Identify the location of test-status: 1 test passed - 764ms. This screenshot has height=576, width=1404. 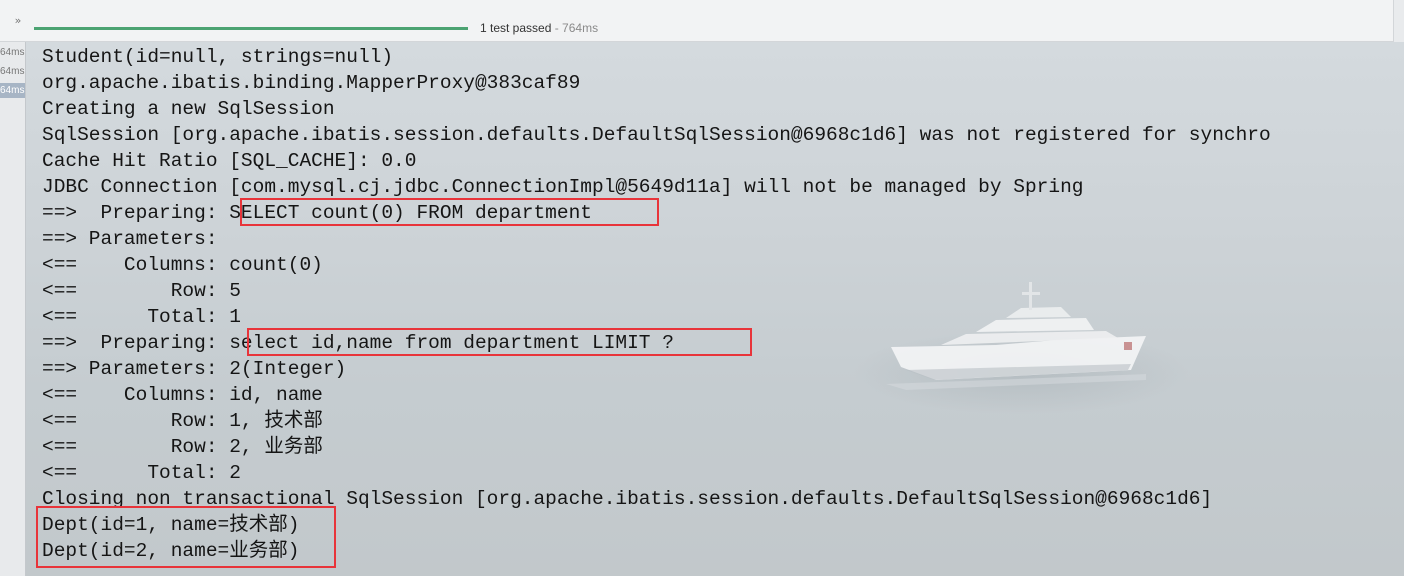
(539, 28).